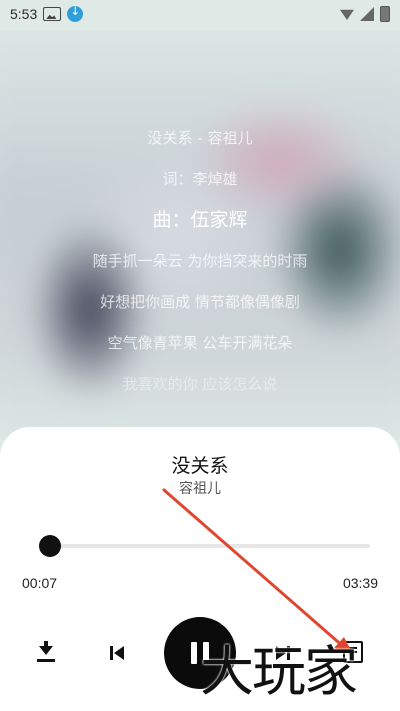 This screenshot has height=711, width=400. What do you see at coordinates (360, 583) in the screenshot?
I see `total-time: 03:39` at bounding box center [360, 583].